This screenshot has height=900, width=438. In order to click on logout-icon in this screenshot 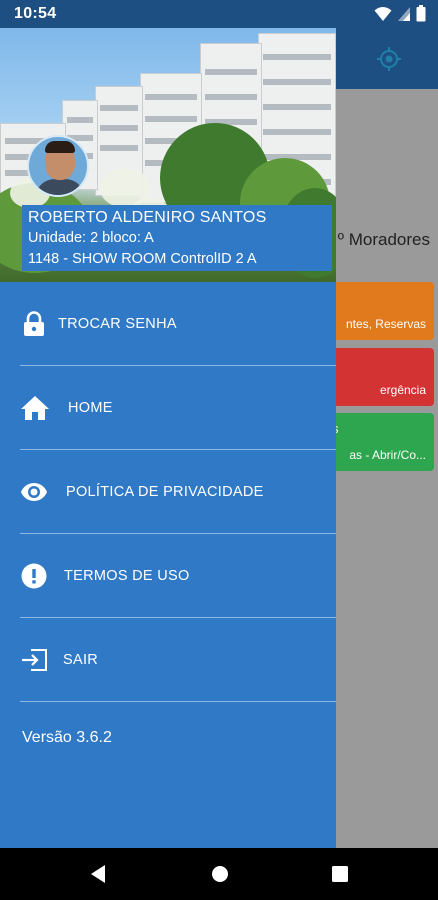, I will do `click(34, 660)`.